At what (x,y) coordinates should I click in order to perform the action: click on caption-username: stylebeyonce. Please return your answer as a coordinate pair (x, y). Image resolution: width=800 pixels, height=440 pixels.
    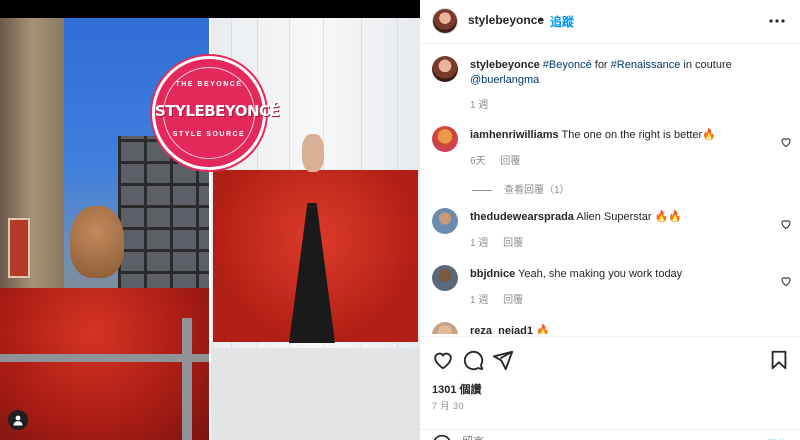
    Looking at the image, I should click on (505, 65).